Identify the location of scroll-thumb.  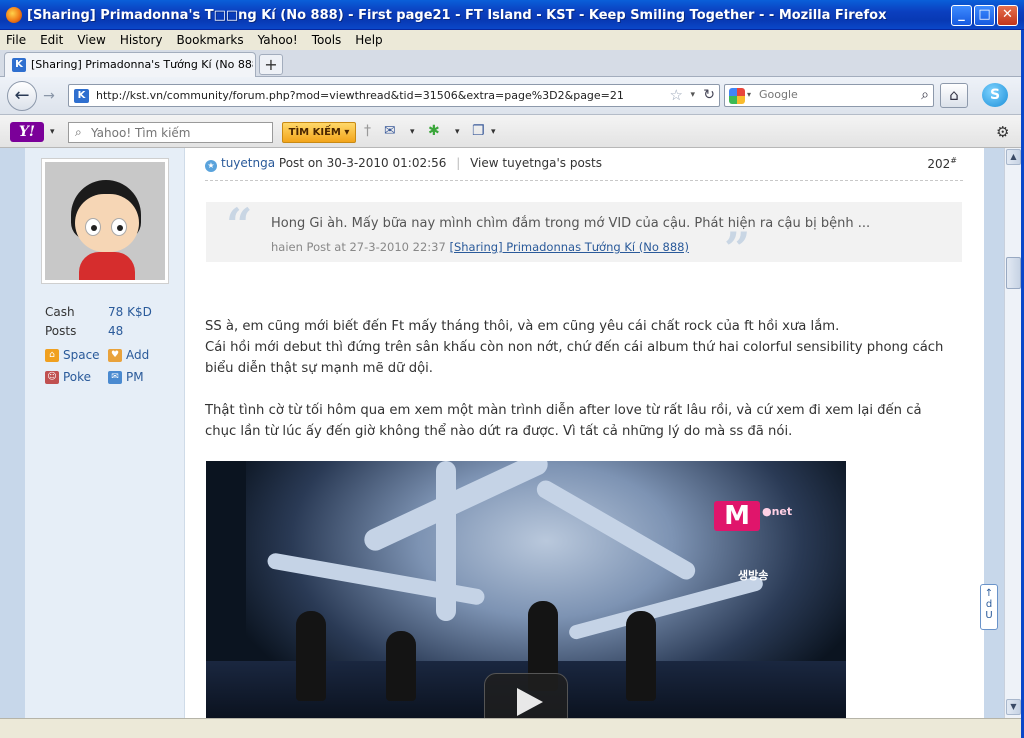
(1013, 273).